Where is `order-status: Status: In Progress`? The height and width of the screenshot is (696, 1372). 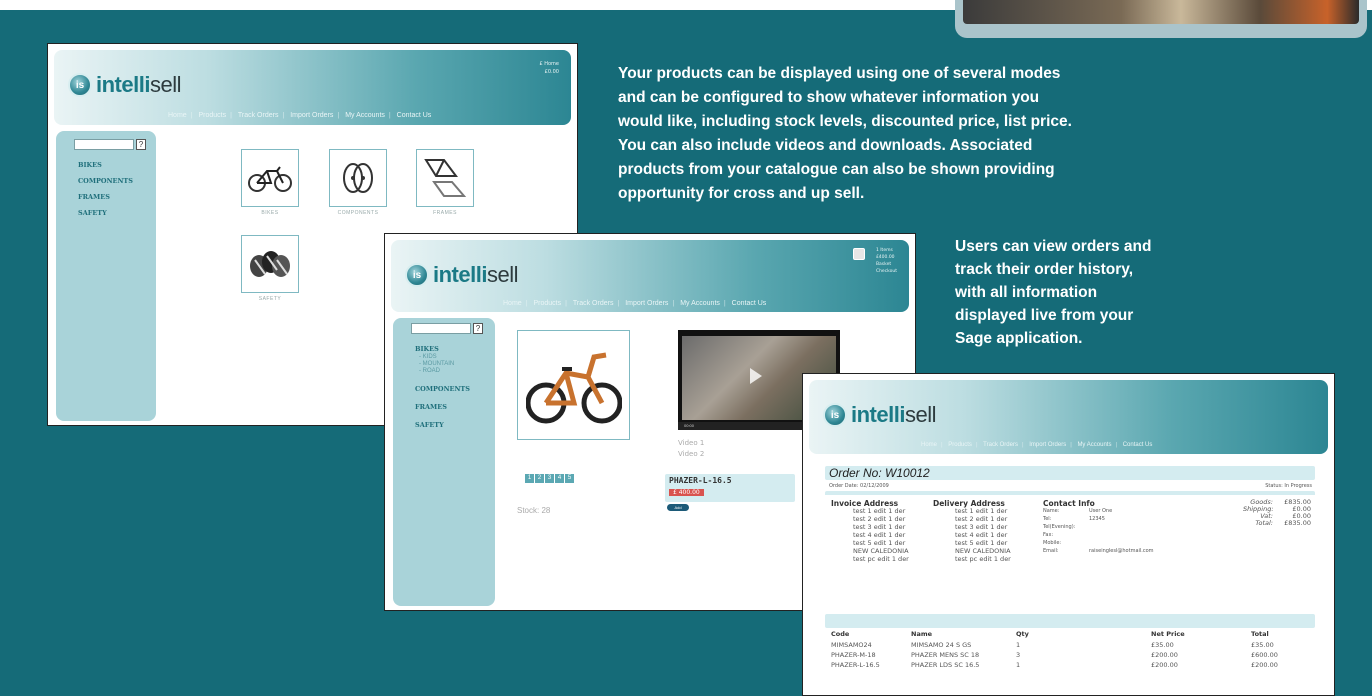 order-status: Status: In Progress is located at coordinates (1288, 486).